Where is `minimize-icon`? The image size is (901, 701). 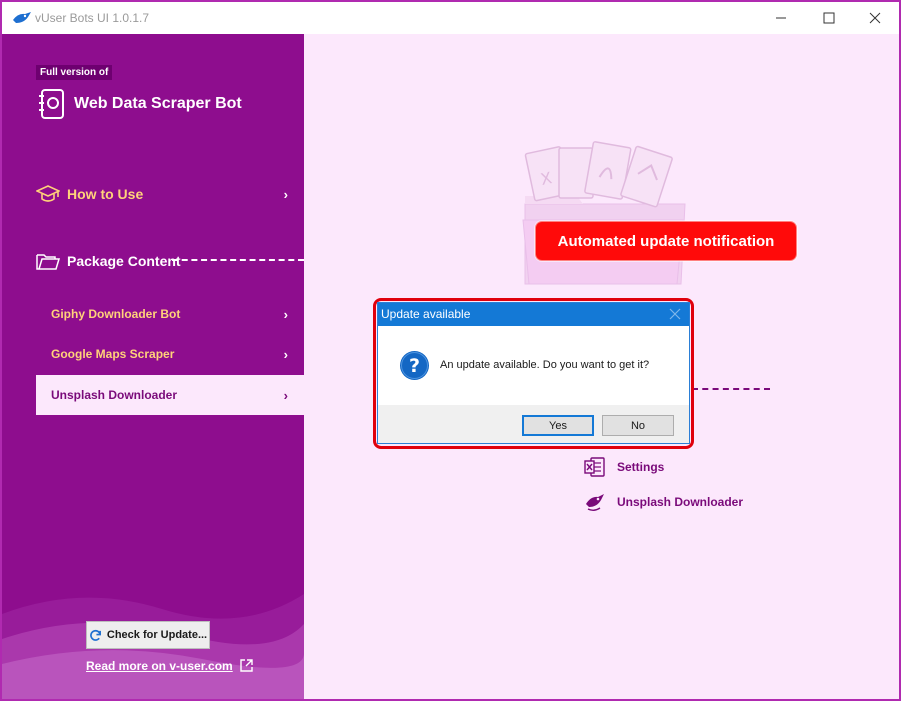 minimize-icon is located at coordinates (781, 18).